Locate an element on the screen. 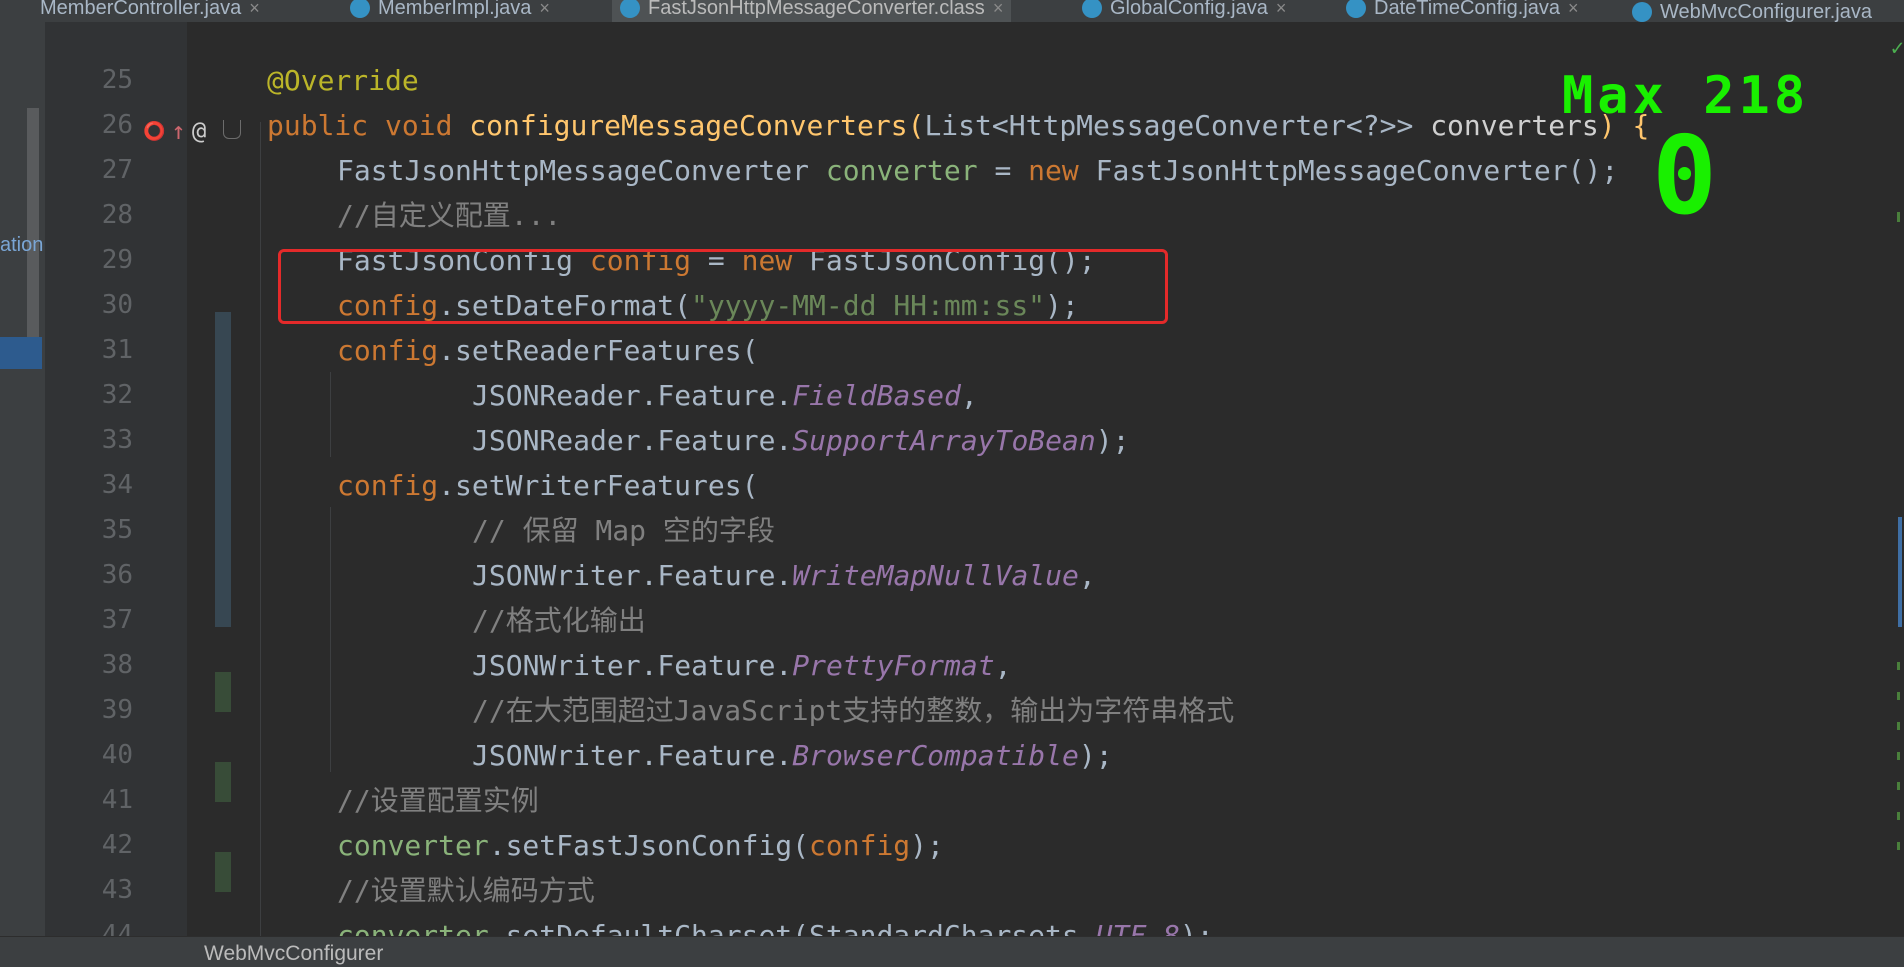 The height and width of the screenshot is (967, 1904). highlight-box is located at coordinates (723, 286).